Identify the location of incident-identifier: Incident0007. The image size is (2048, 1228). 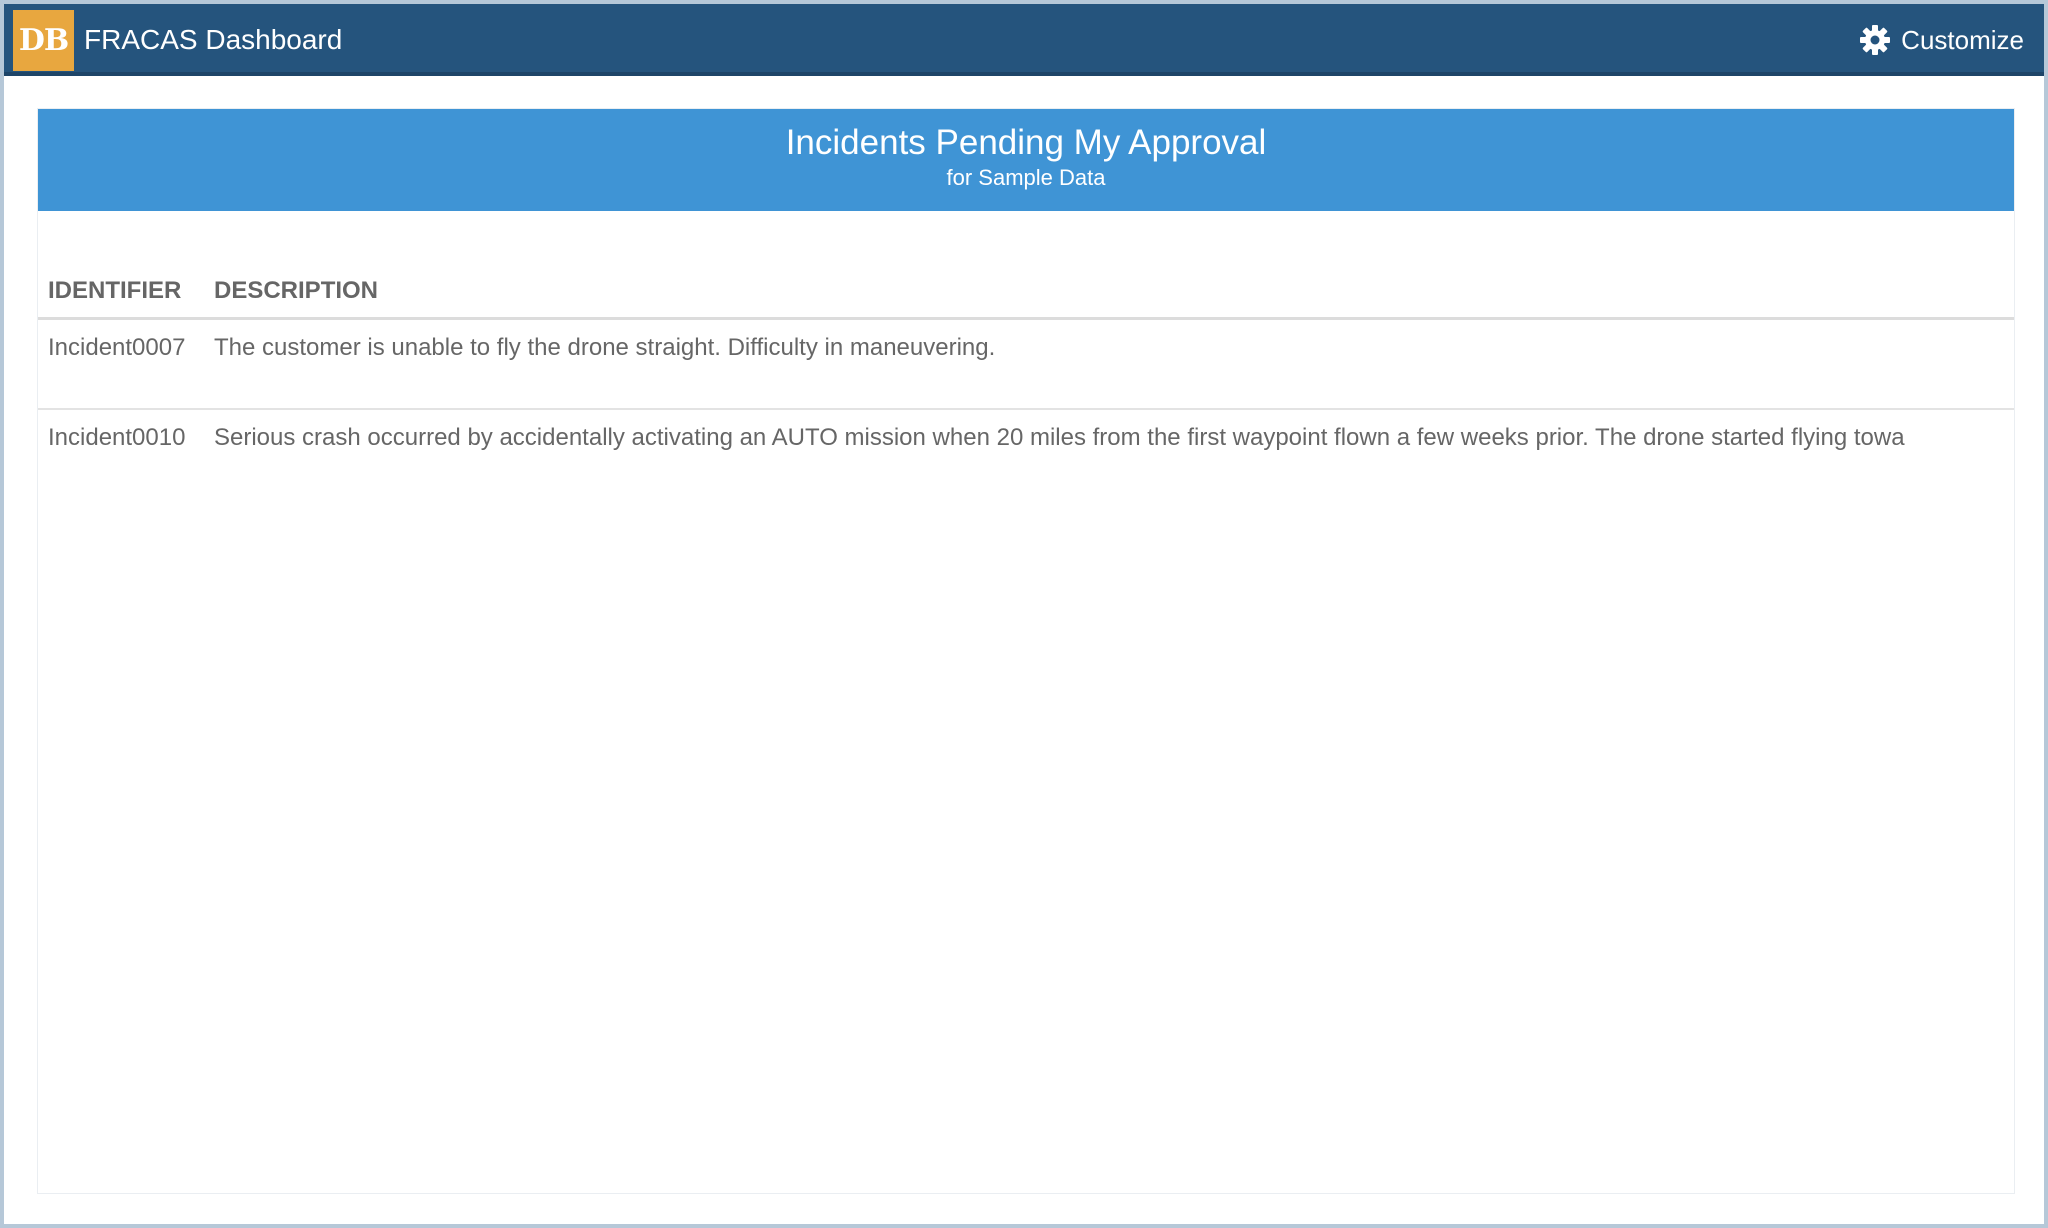
(121, 364).